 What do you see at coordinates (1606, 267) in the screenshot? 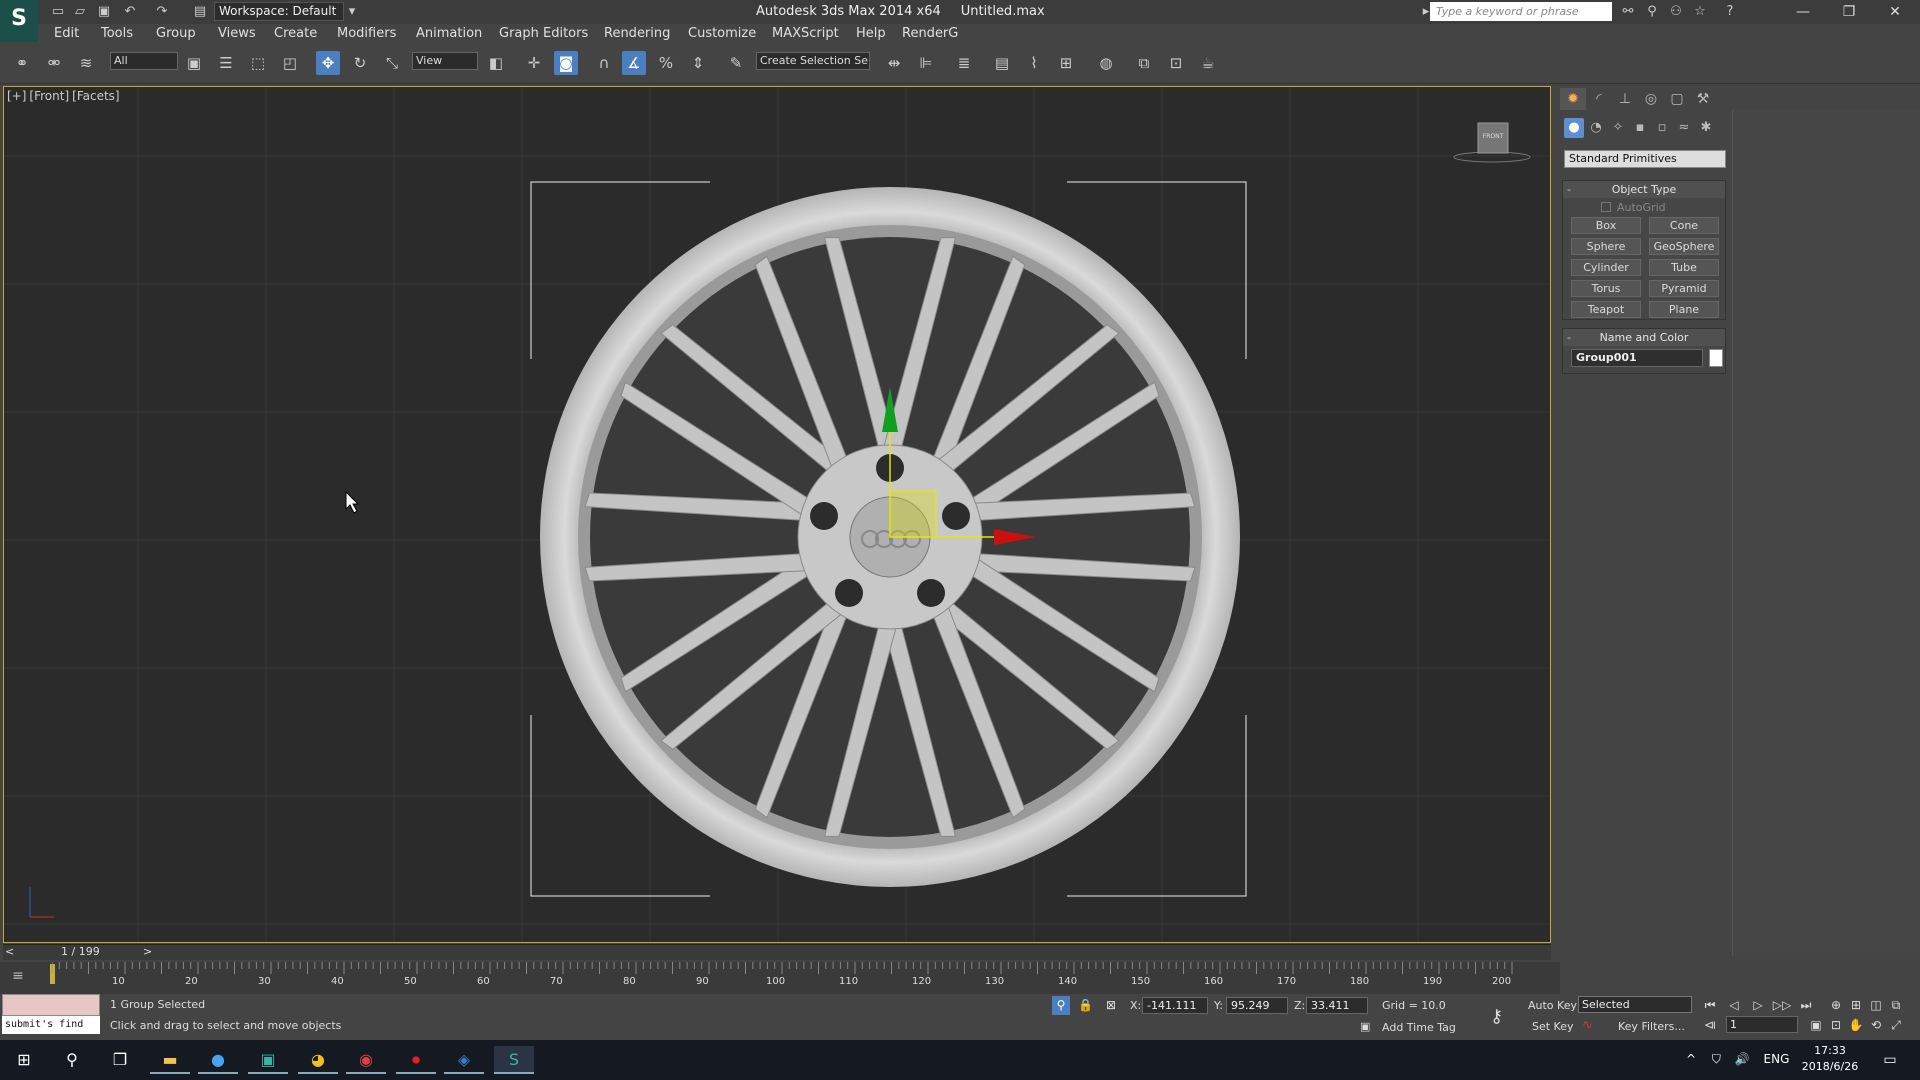
I see `cylinder-button: Cylinder` at bounding box center [1606, 267].